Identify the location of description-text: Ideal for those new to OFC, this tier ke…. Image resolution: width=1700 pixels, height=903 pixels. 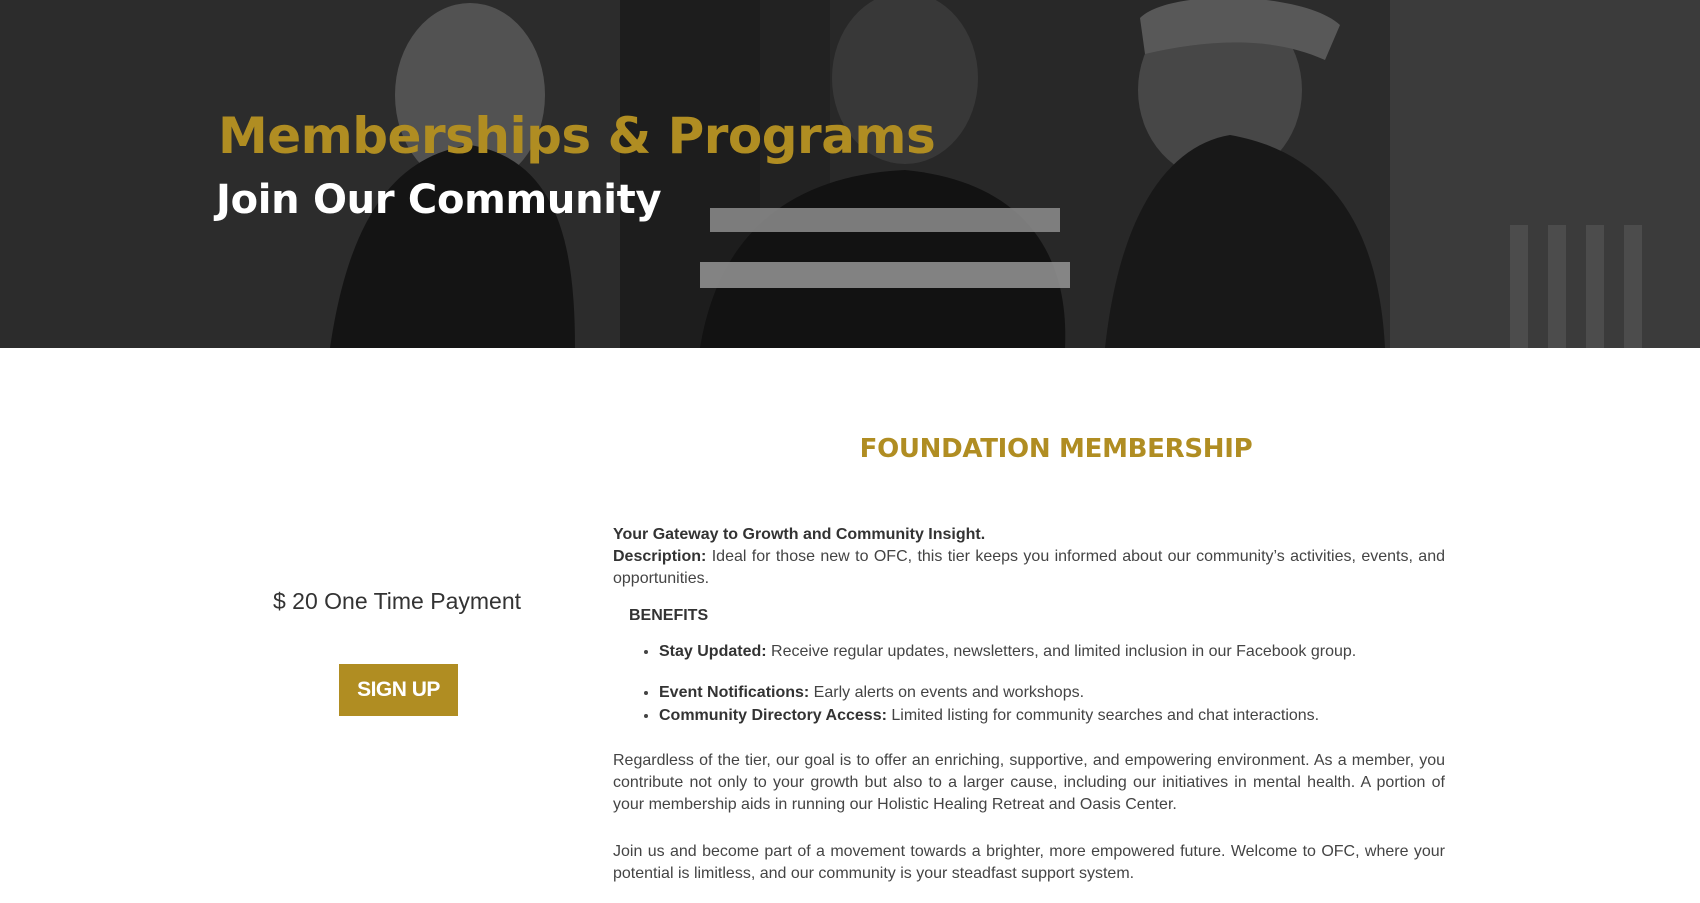
(1029, 567).